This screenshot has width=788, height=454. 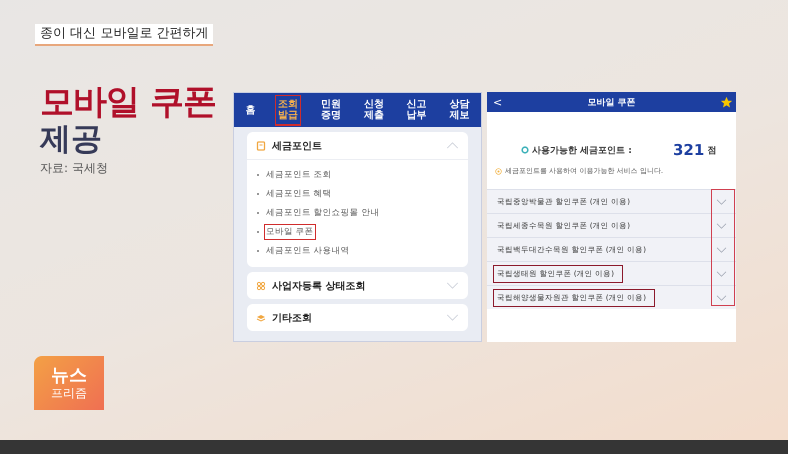 I want to click on menu-link: 모바일 쿠폰, so click(x=290, y=232).